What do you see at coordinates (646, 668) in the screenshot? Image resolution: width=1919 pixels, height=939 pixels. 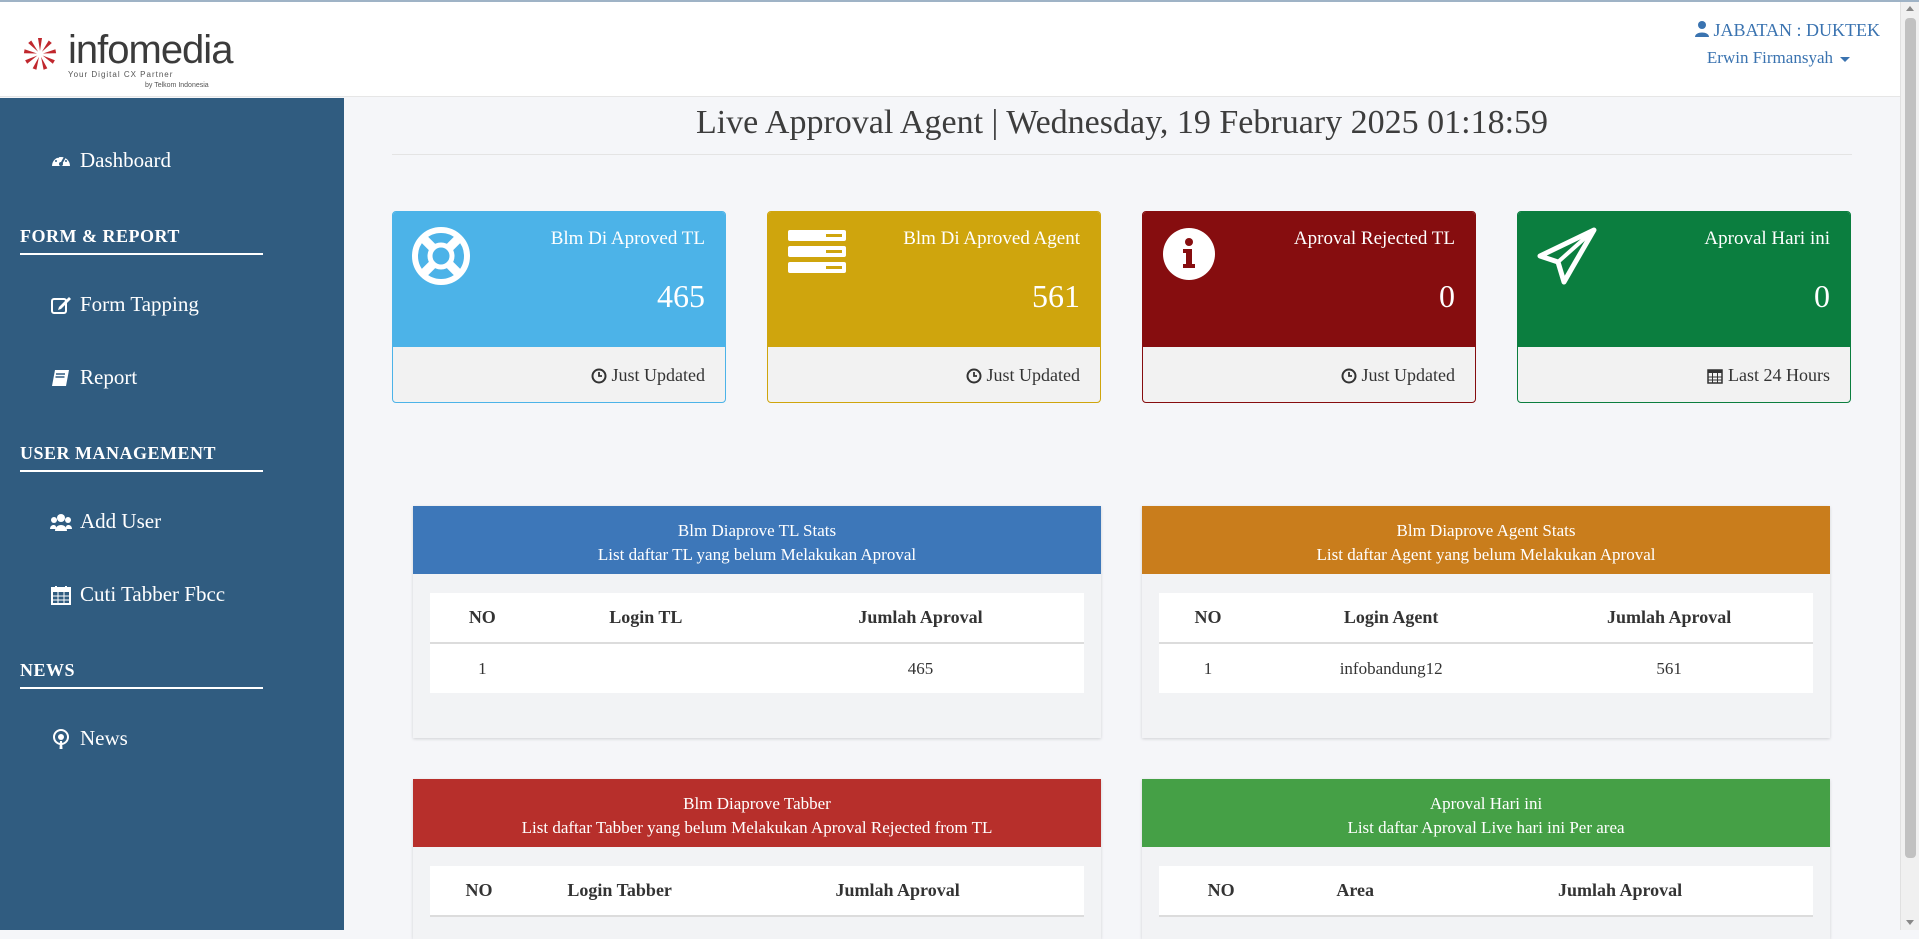 I see `table-cell` at bounding box center [646, 668].